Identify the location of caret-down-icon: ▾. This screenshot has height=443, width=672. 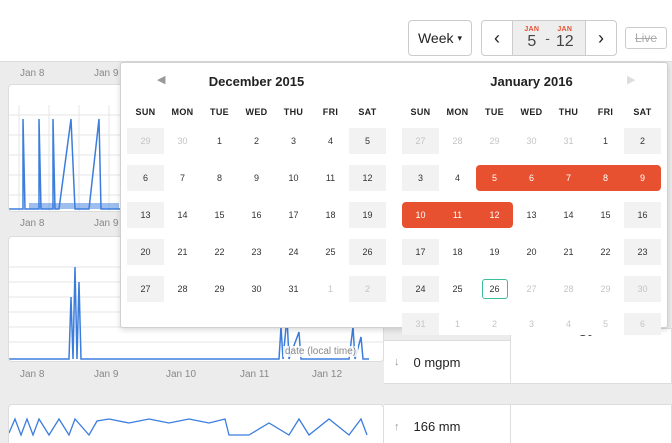
(460, 37).